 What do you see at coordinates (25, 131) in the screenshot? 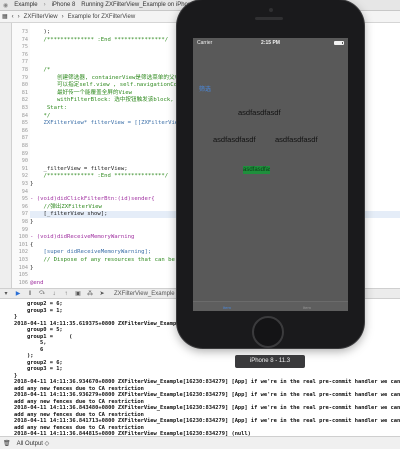
I see `line-number: 86` at bounding box center [25, 131].